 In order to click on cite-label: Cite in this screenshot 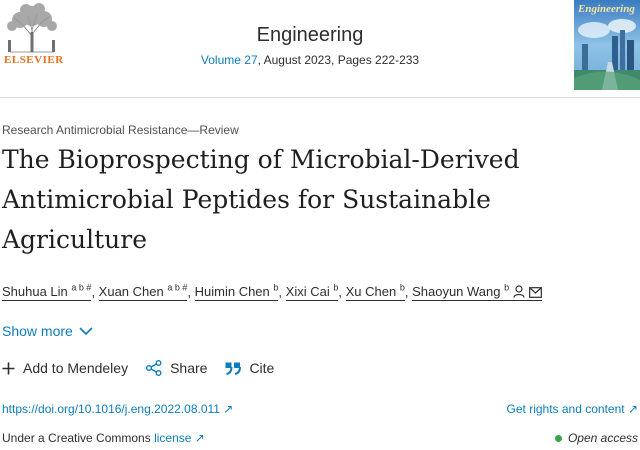, I will do `click(262, 368)`.